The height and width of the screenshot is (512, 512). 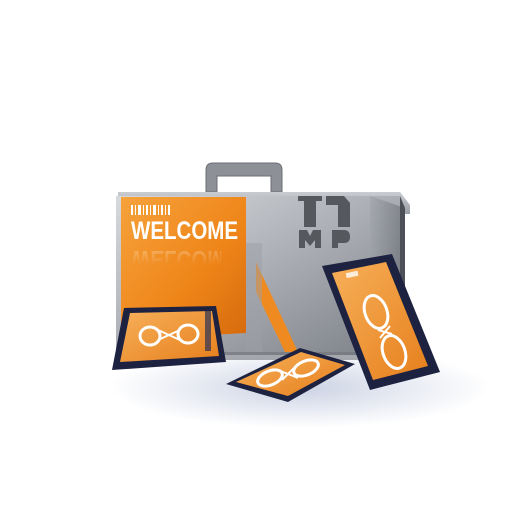 What do you see at coordinates (244, 177) in the screenshot?
I see `handle-shape` at bounding box center [244, 177].